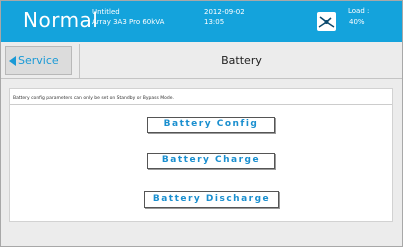 The height and width of the screenshot is (247, 403). What do you see at coordinates (211, 125) in the screenshot?
I see `battery-config-button: Battery Config` at bounding box center [211, 125].